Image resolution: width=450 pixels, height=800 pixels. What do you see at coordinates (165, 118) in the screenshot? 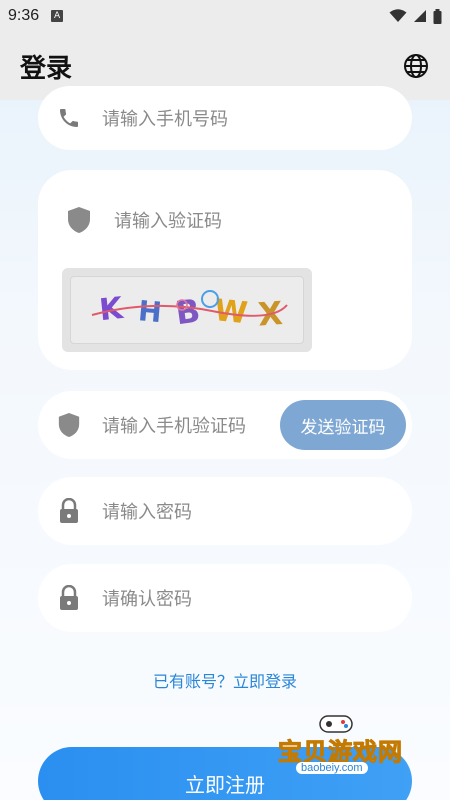
I see `phone-input: 请输入手机号码` at bounding box center [165, 118].